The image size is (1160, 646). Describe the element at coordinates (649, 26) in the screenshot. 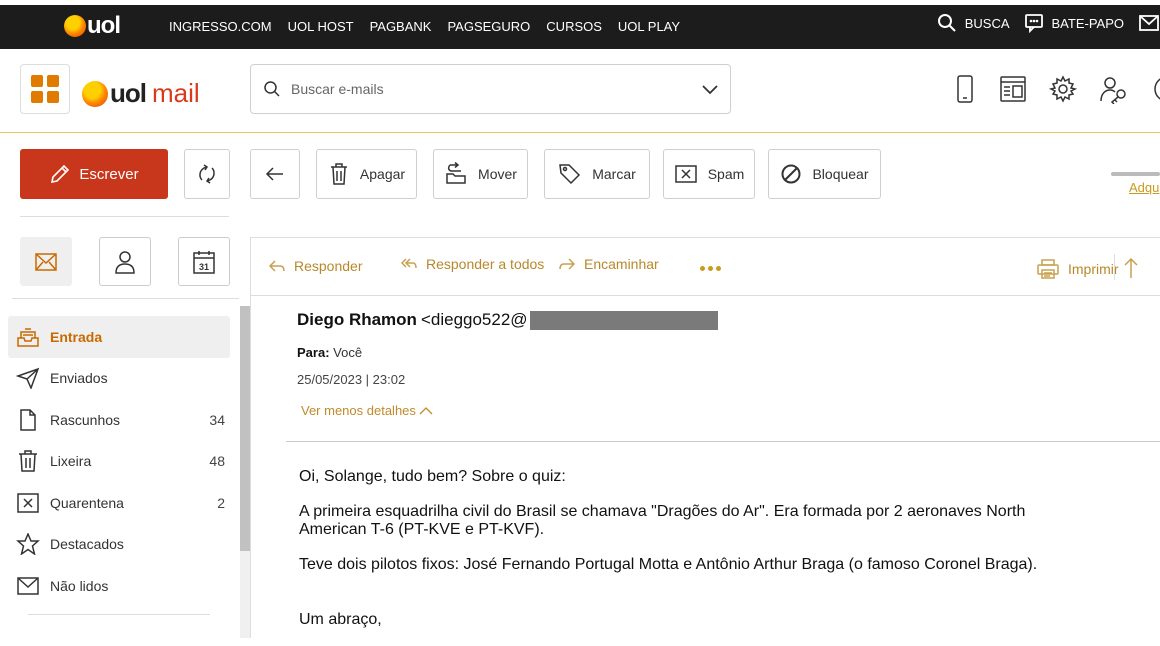

I see `nav-link-uol-play: UOL PLAY` at that location.